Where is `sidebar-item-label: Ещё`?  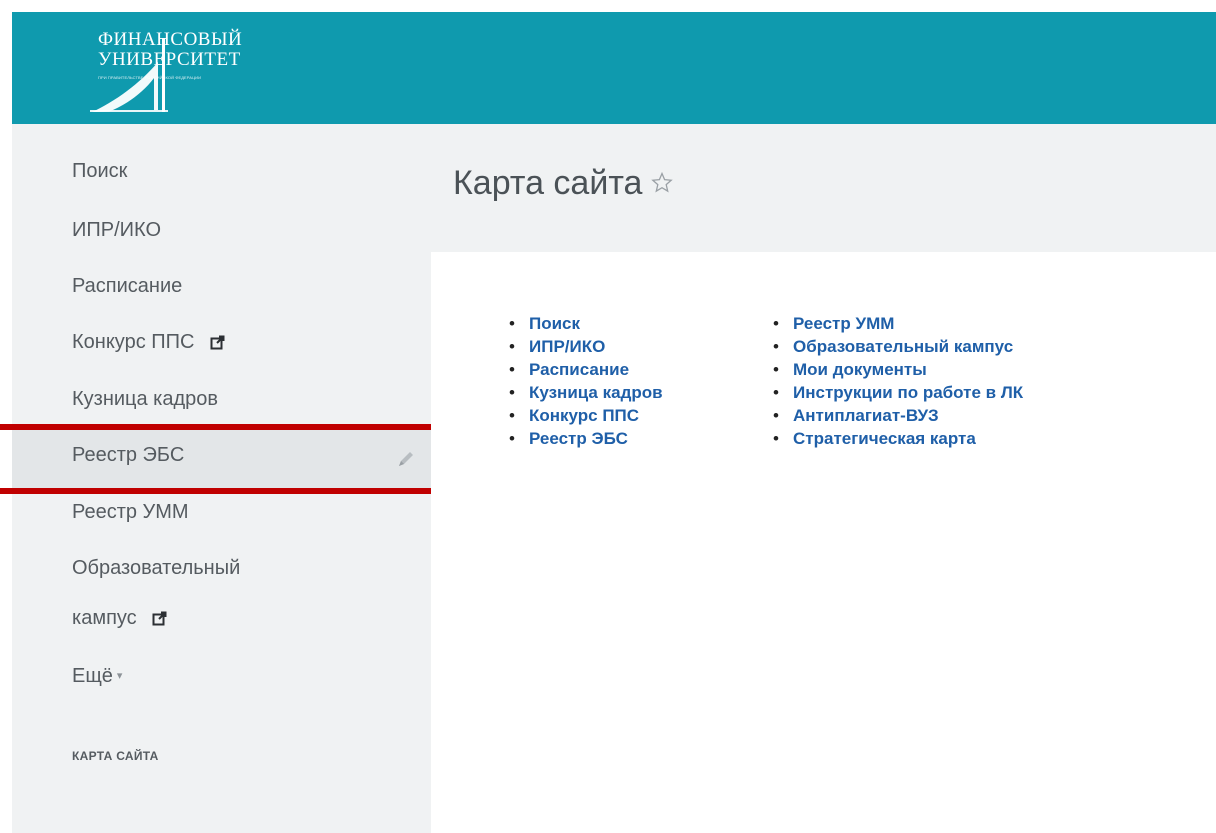 sidebar-item-label: Ещё is located at coordinates (92, 676).